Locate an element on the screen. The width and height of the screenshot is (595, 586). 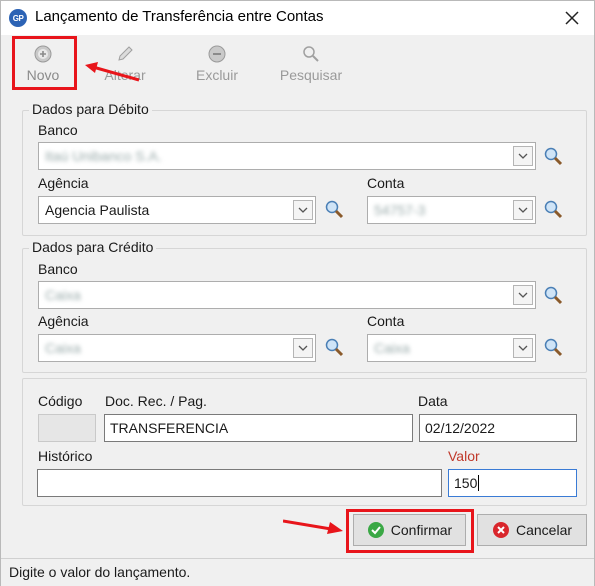
debito-conta-select: 54757-3 is located at coordinates (451, 210).